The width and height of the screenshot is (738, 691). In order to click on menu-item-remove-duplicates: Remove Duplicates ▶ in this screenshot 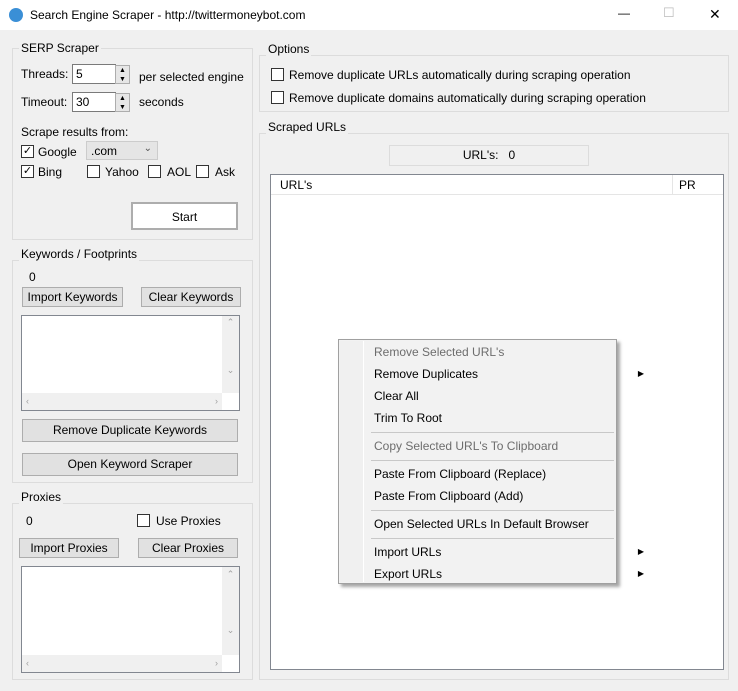, I will do `click(509, 374)`.